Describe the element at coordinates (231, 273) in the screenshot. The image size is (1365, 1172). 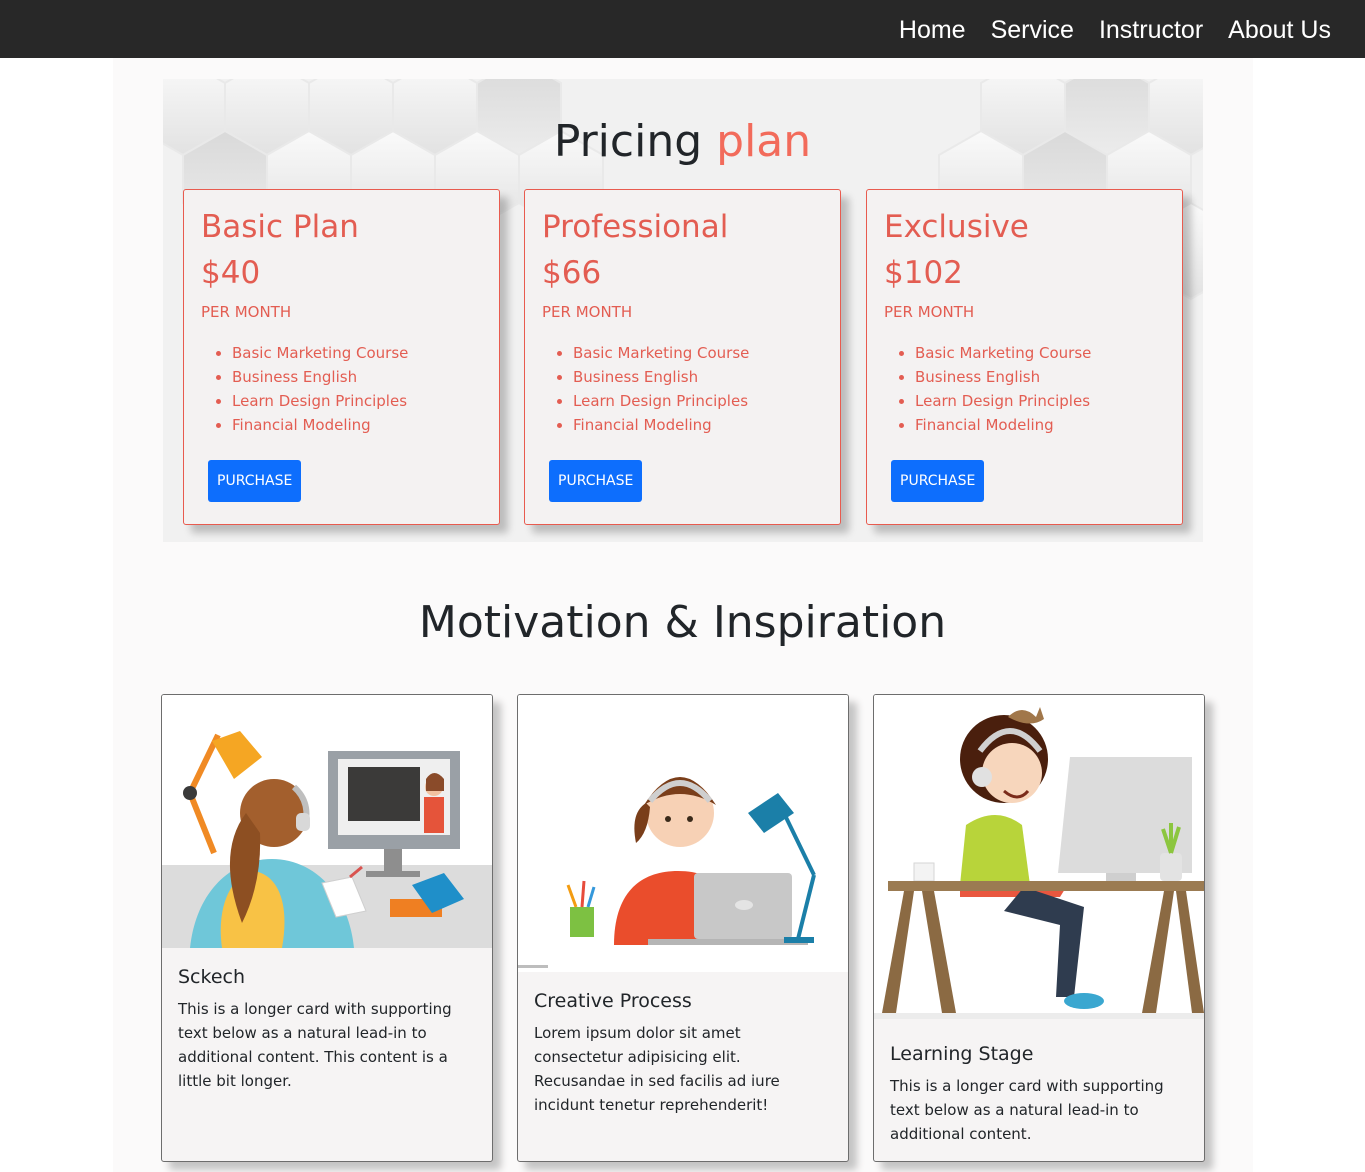
I see `plan-price: $40` at that location.